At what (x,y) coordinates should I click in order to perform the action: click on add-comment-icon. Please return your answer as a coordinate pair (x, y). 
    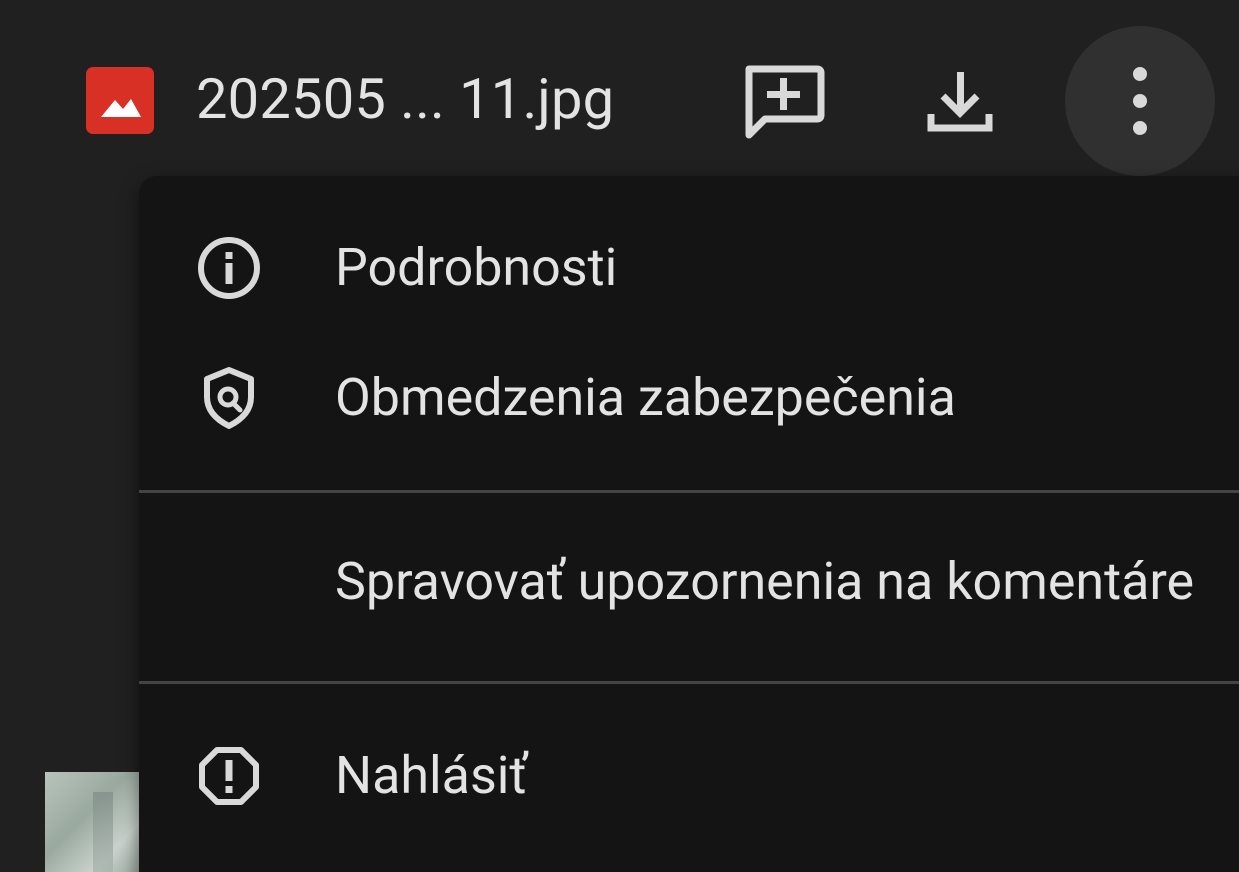
    Looking at the image, I should click on (785, 102).